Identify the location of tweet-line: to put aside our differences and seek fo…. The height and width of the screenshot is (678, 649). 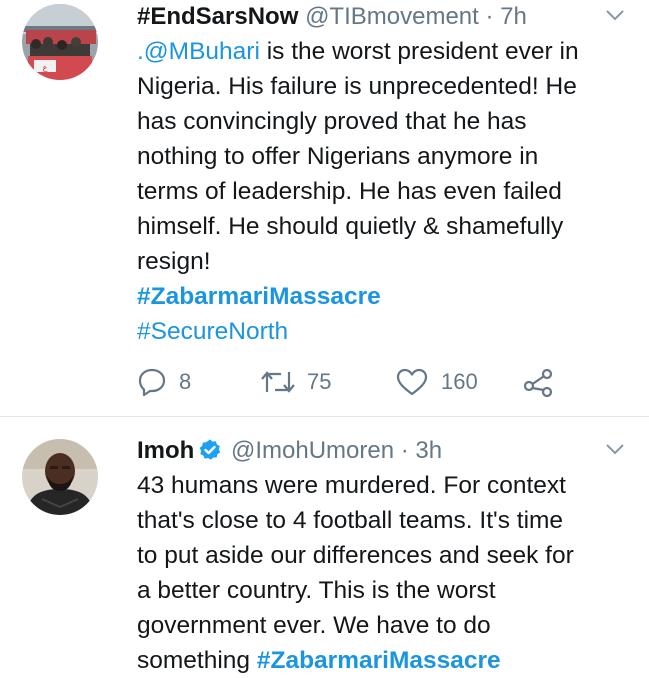
(355, 555).